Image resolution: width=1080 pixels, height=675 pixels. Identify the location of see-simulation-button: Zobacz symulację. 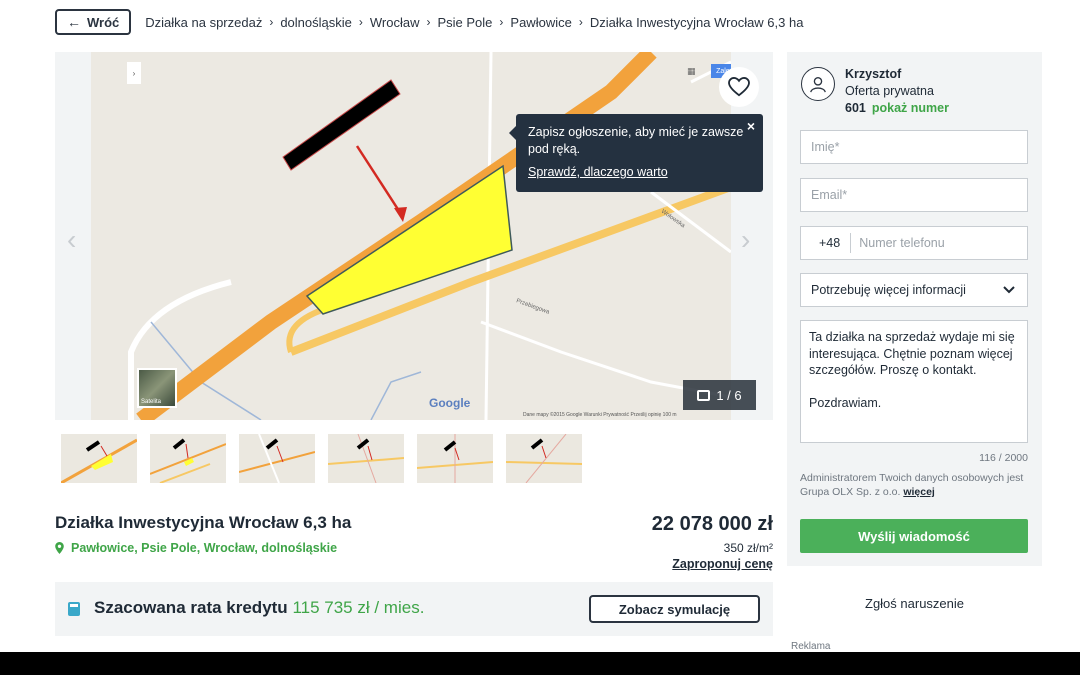
(674, 609).